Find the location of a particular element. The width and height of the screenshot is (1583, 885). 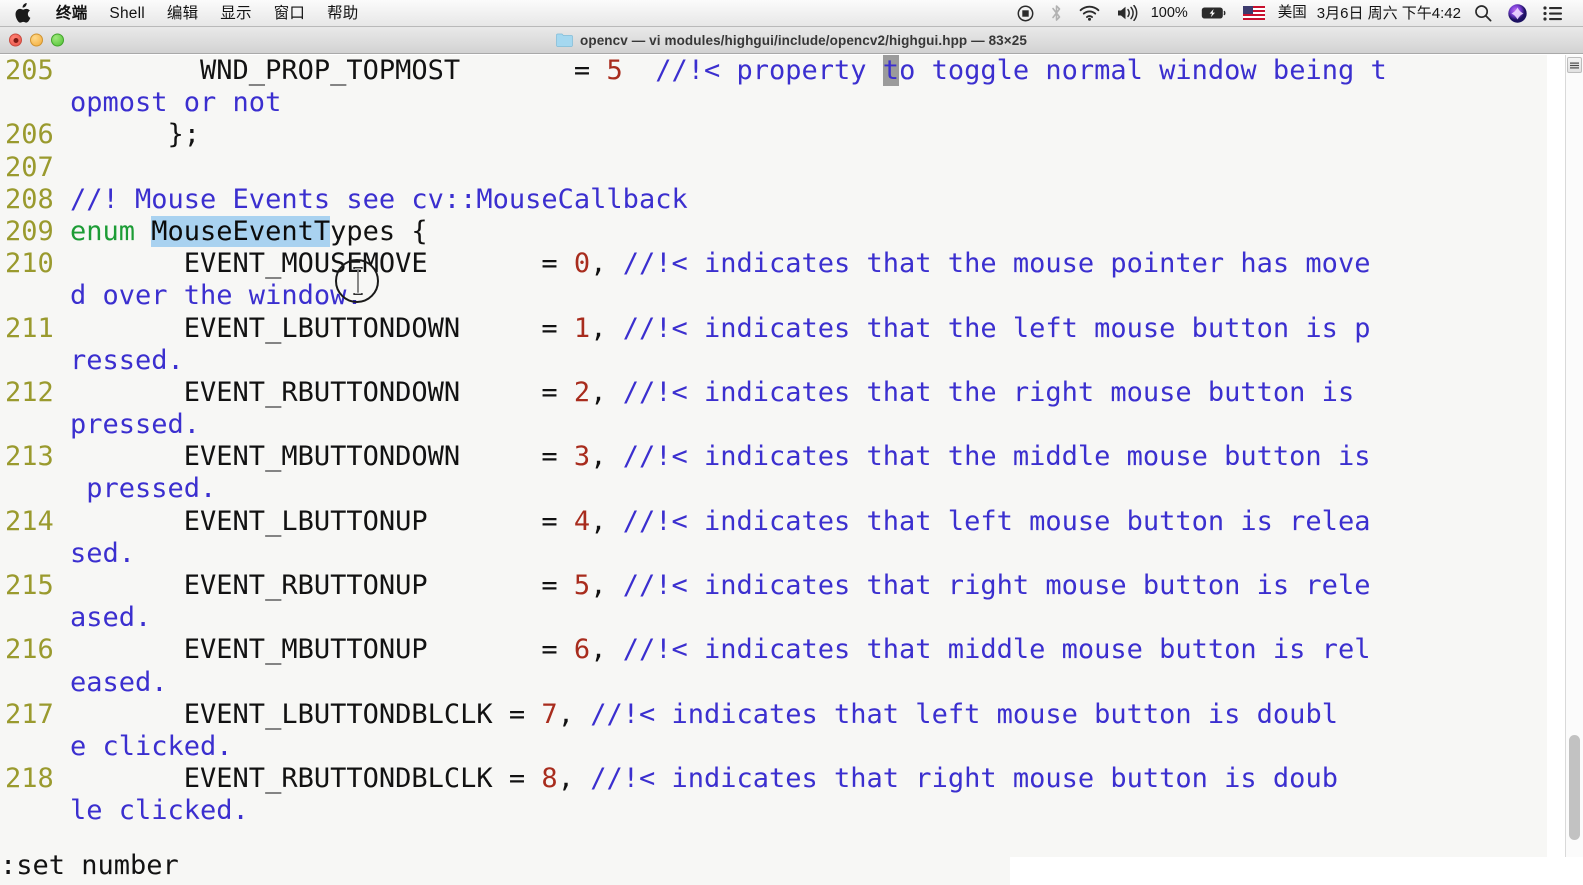

menu-item-terminal: 终端 is located at coordinates (71, 13).